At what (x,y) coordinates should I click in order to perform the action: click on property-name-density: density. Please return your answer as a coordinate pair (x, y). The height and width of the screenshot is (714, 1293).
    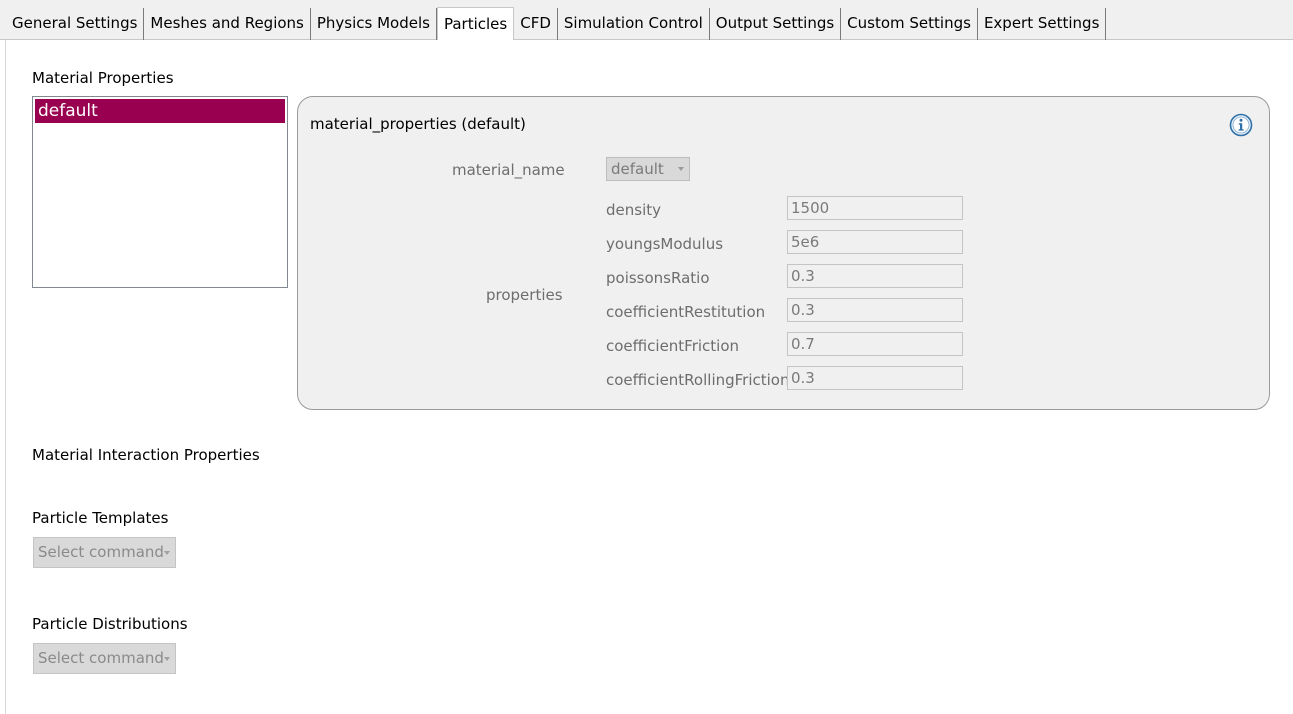
    Looking at the image, I should click on (633, 210).